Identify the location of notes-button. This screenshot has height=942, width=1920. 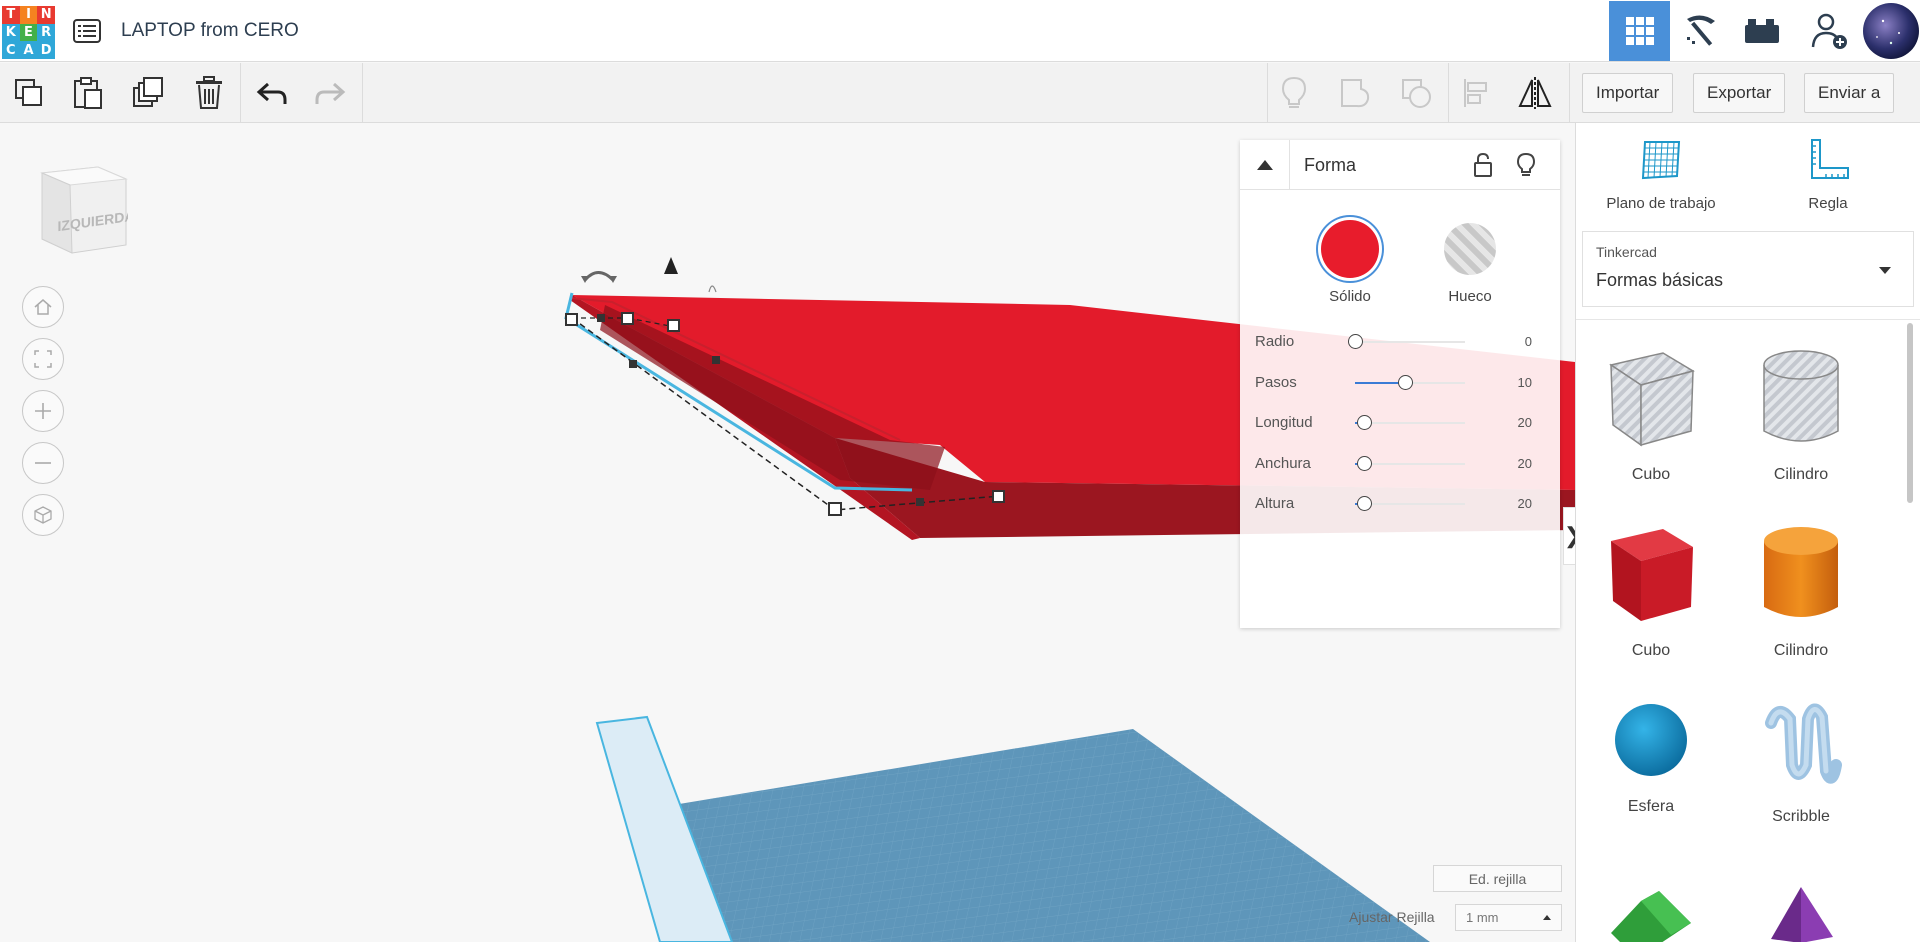
(1294, 93).